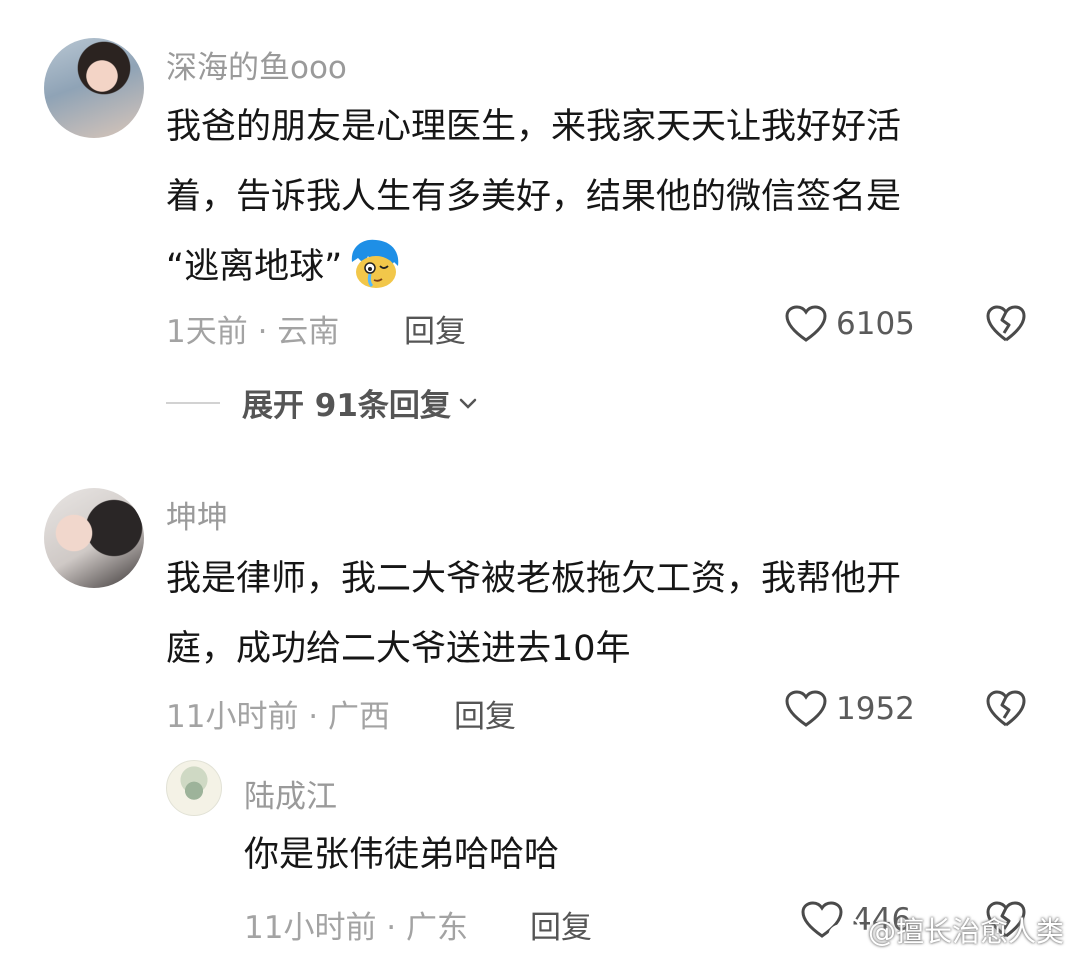 This screenshot has width=1074, height=960. What do you see at coordinates (375, 263) in the screenshot?
I see `crying-blue-hair-emoji-icon` at bounding box center [375, 263].